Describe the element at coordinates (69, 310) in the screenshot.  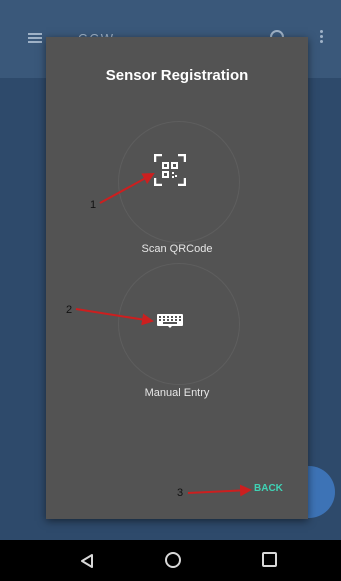
I see `annotation-number-2: 2` at that location.